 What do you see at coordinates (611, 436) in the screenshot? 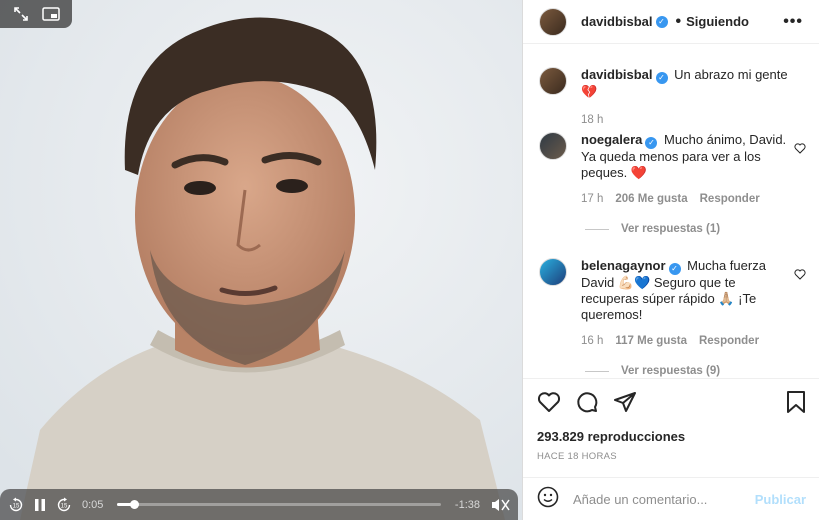
I see `view-count: 293.829 reproducciones` at bounding box center [611, 436].